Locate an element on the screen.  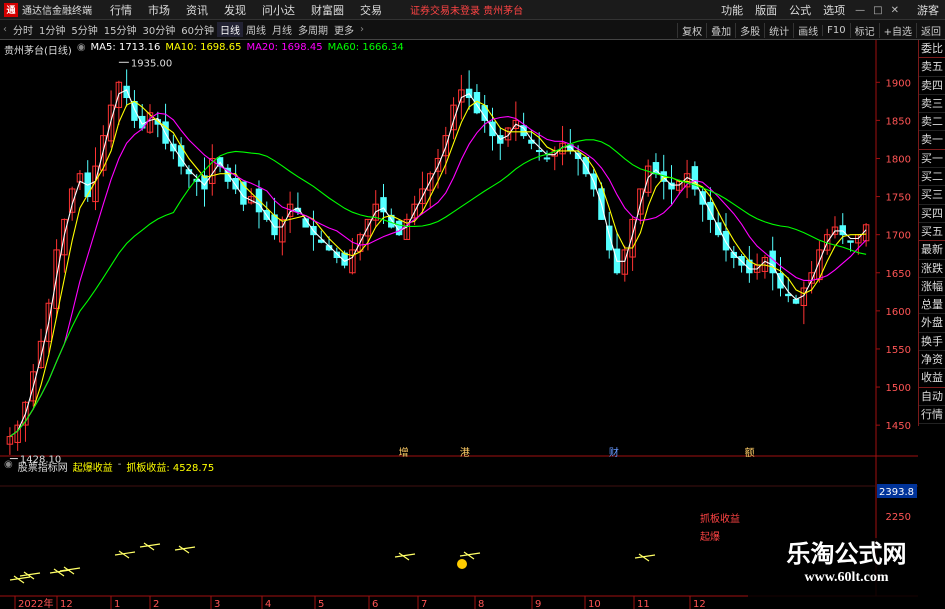
menu-item-wealth: 财富圈 is located at coordinates (327, 10).